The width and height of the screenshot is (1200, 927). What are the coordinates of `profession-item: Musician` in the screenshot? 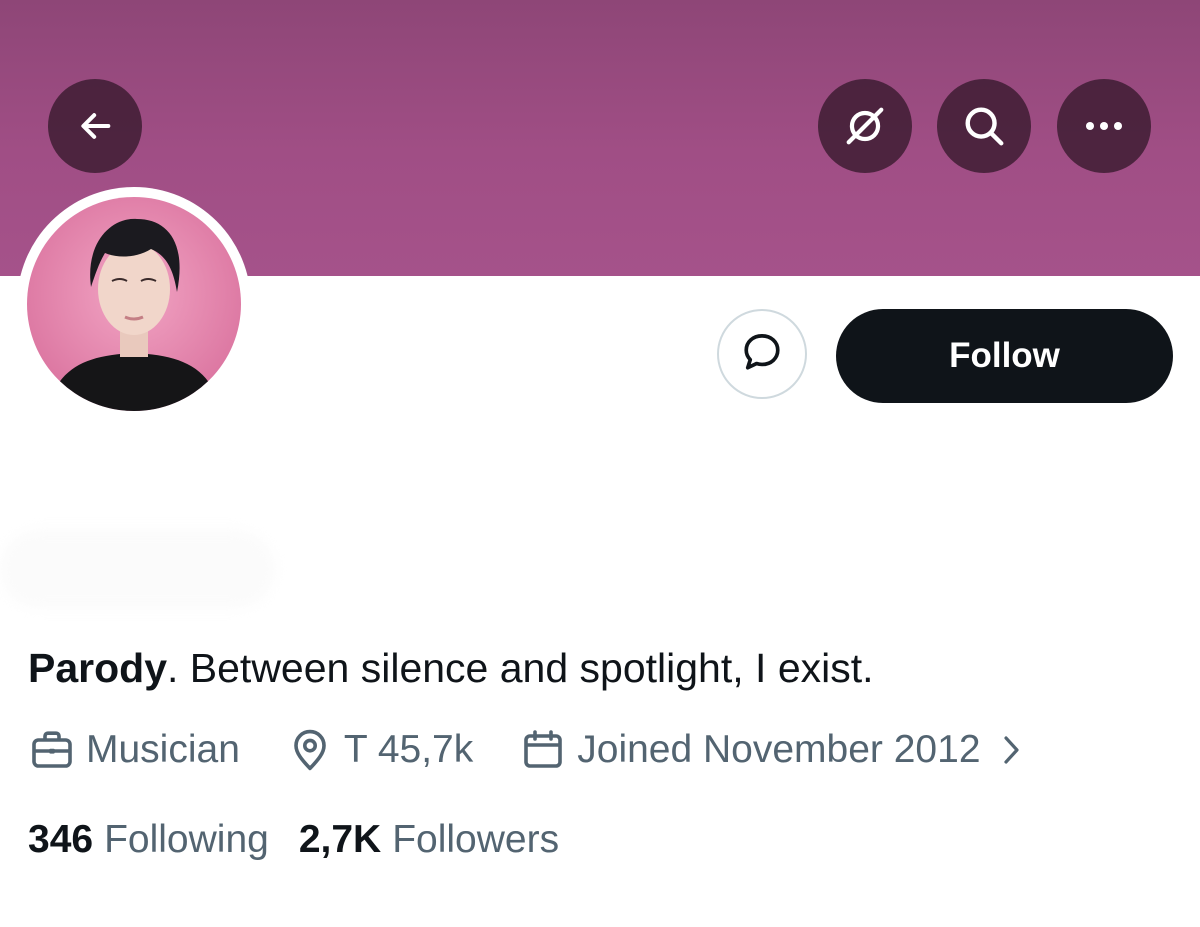 It's located at (134, 750).